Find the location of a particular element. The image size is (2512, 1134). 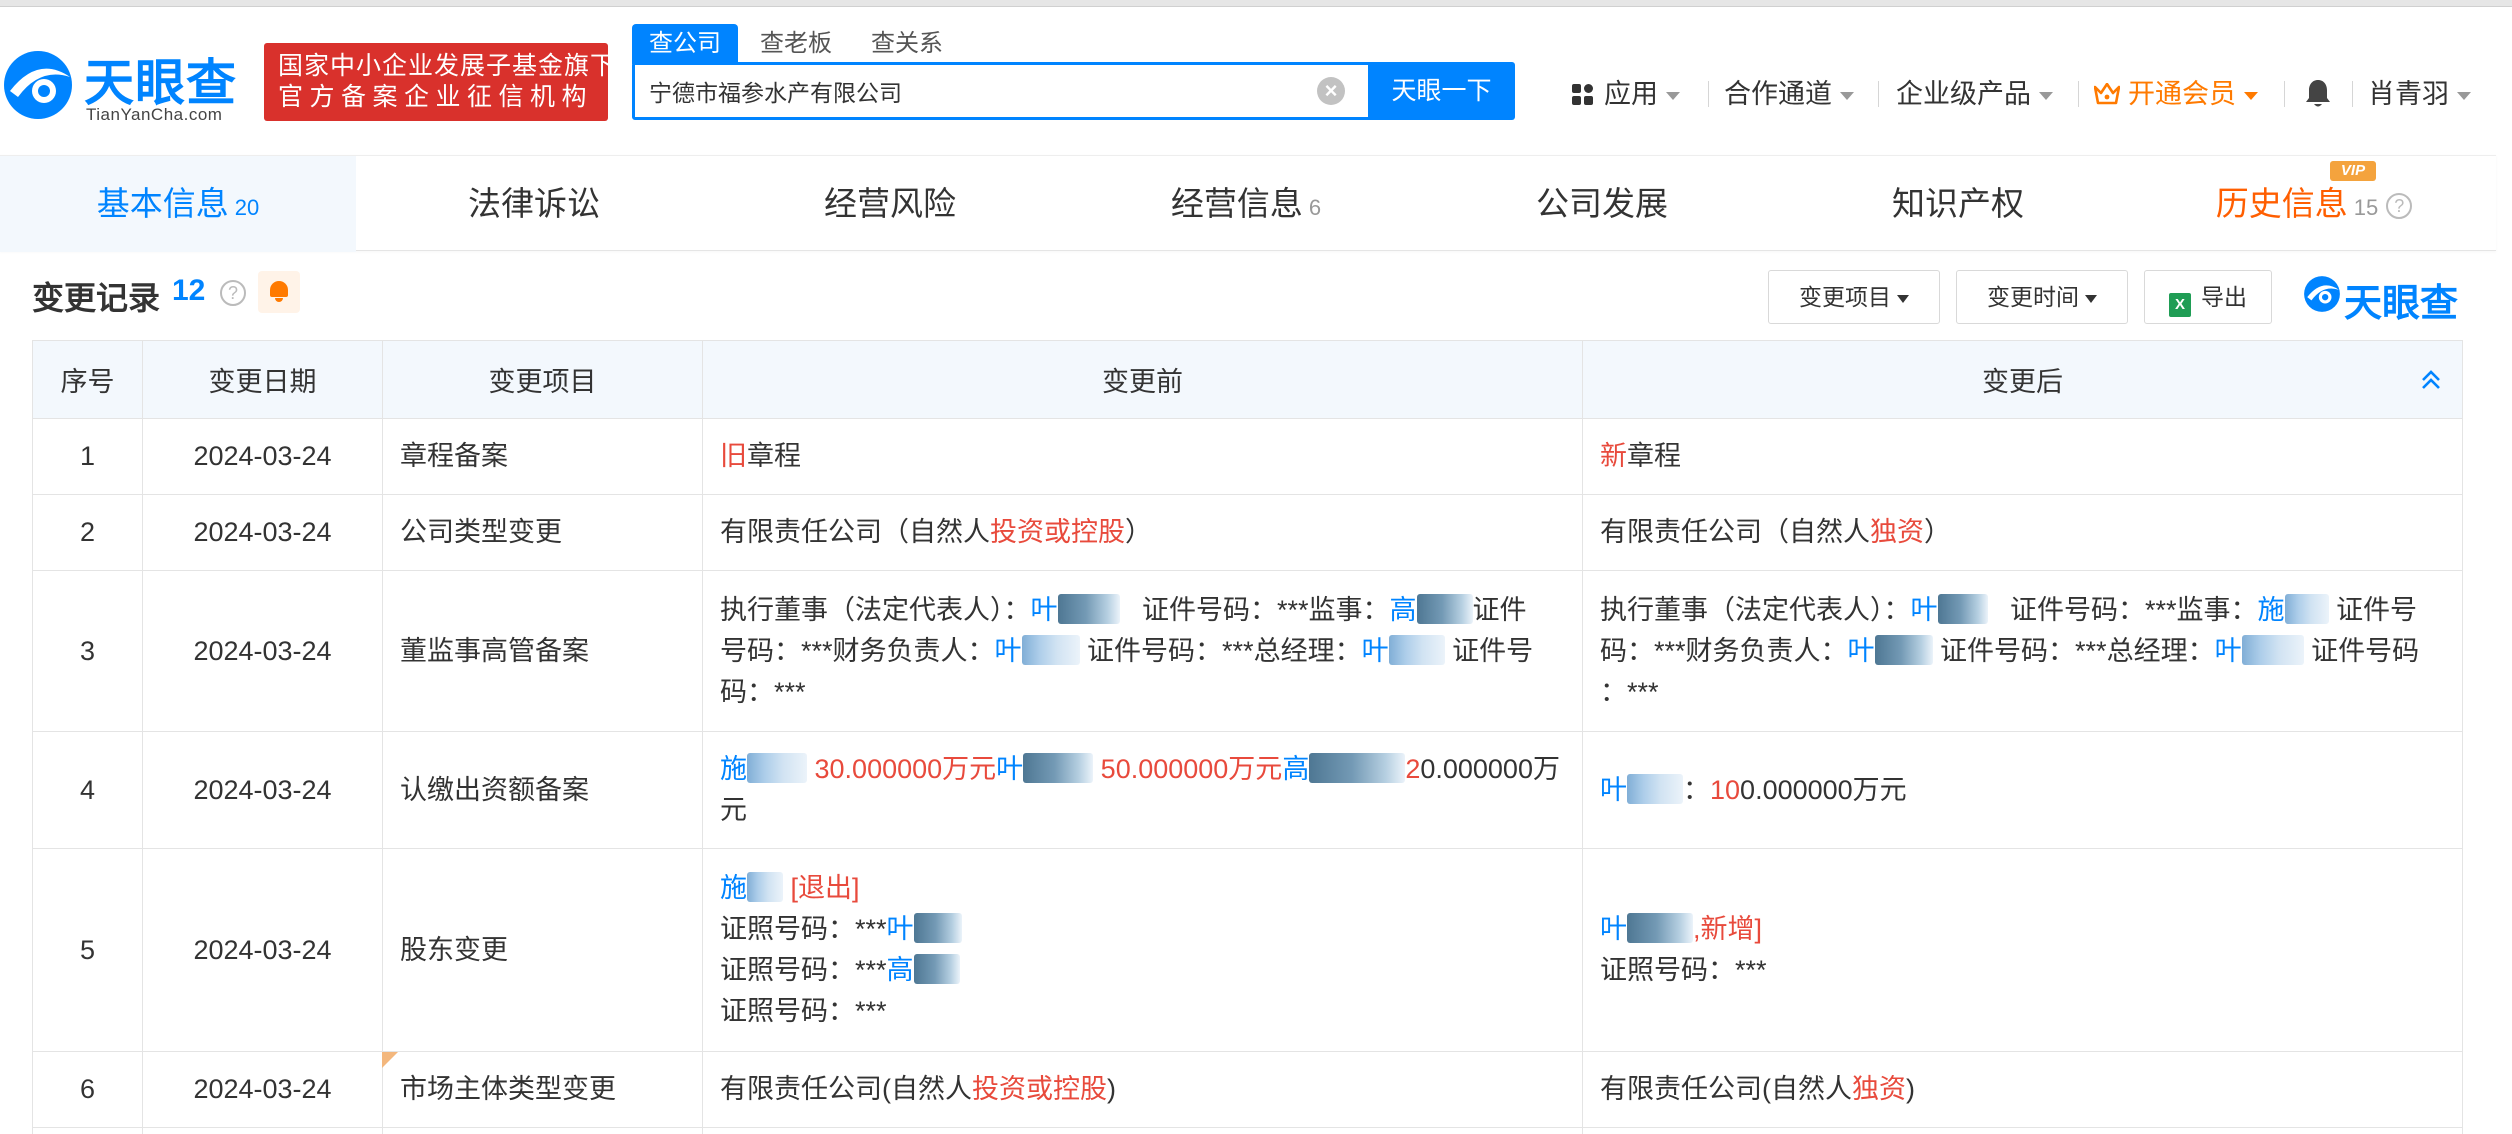

tab-label: 基本信息 is located at coordinates (162, 203).